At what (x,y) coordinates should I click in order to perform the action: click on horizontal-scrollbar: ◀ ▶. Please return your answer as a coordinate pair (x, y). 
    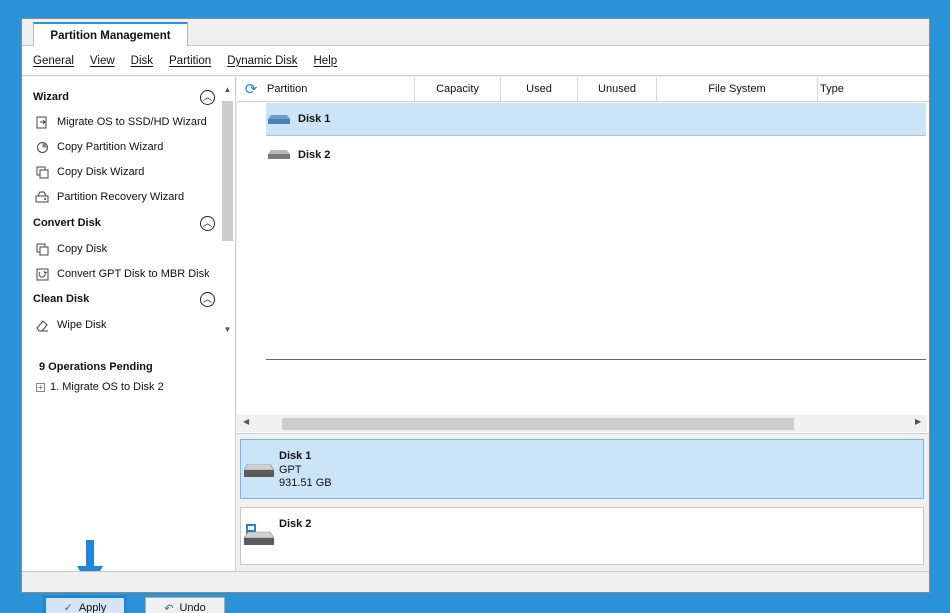
    Looking at the image, I should click on (582, 423).